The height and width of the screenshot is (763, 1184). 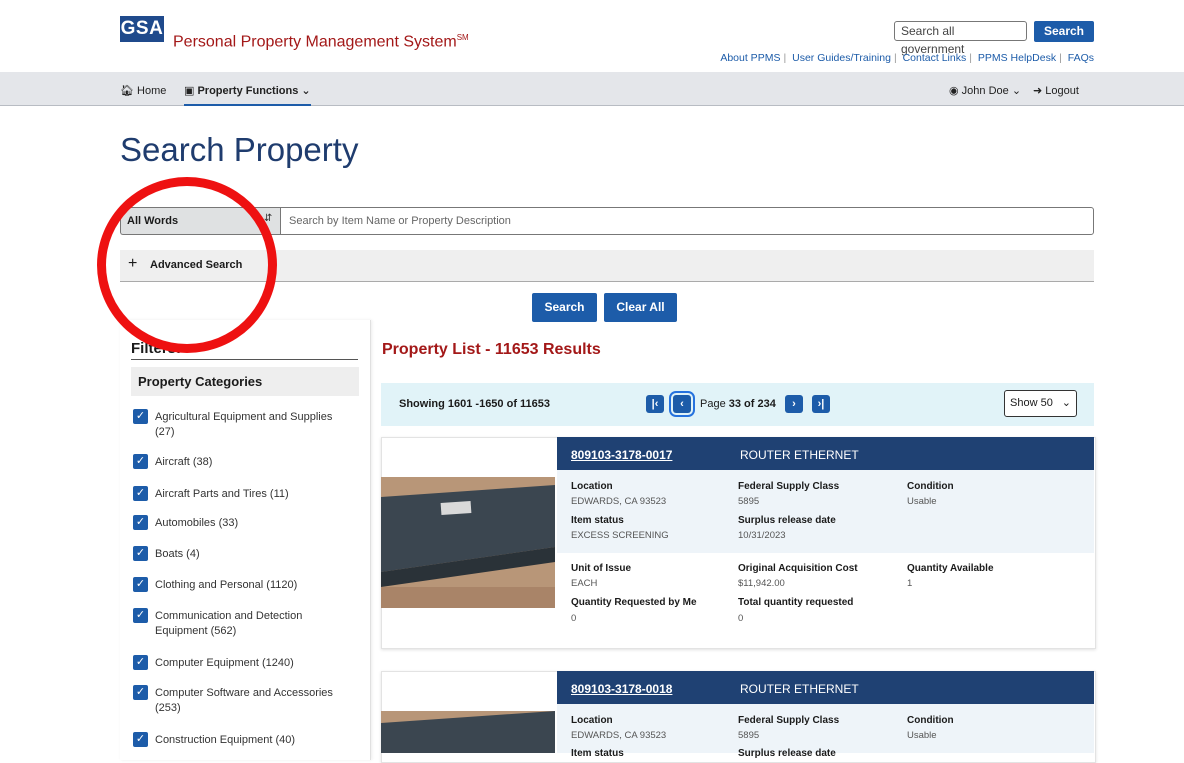 What do you see at coordinates (841, 58) in the screenshot?
I see `link-user-guides: User Guides/Training` at bounding box center [841, 58].